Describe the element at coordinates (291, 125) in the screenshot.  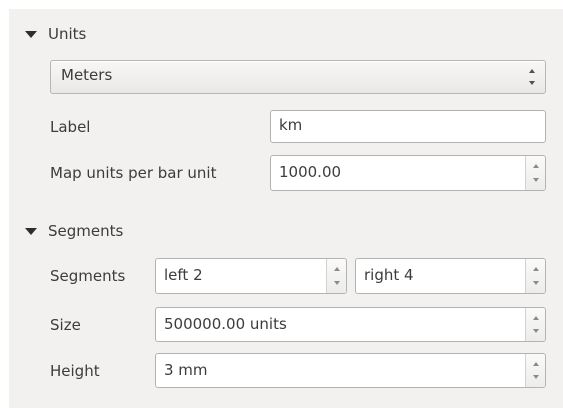
I see `label-input-value: km` at that location.